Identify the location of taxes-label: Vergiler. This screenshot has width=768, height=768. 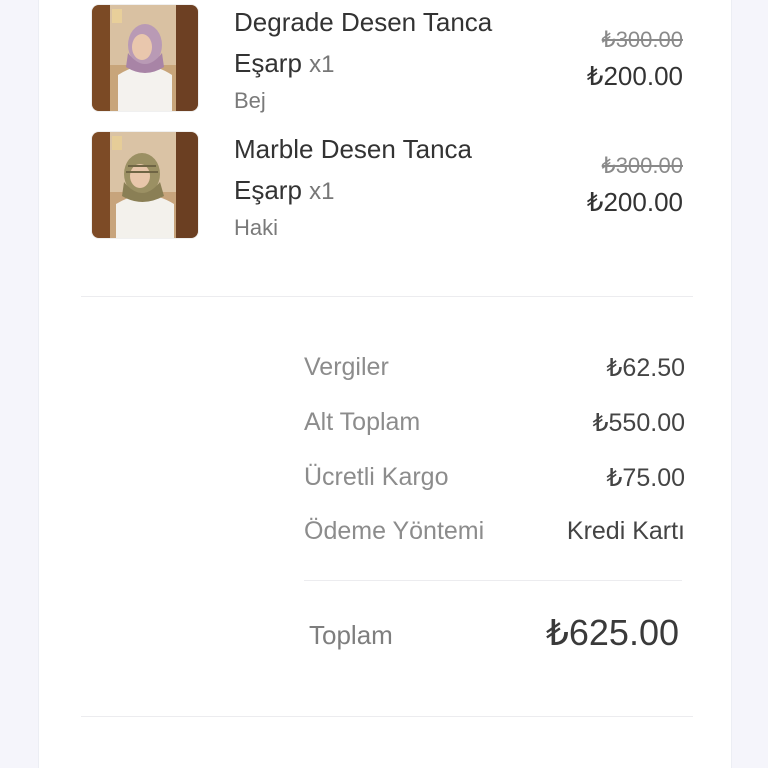
(346, 367).